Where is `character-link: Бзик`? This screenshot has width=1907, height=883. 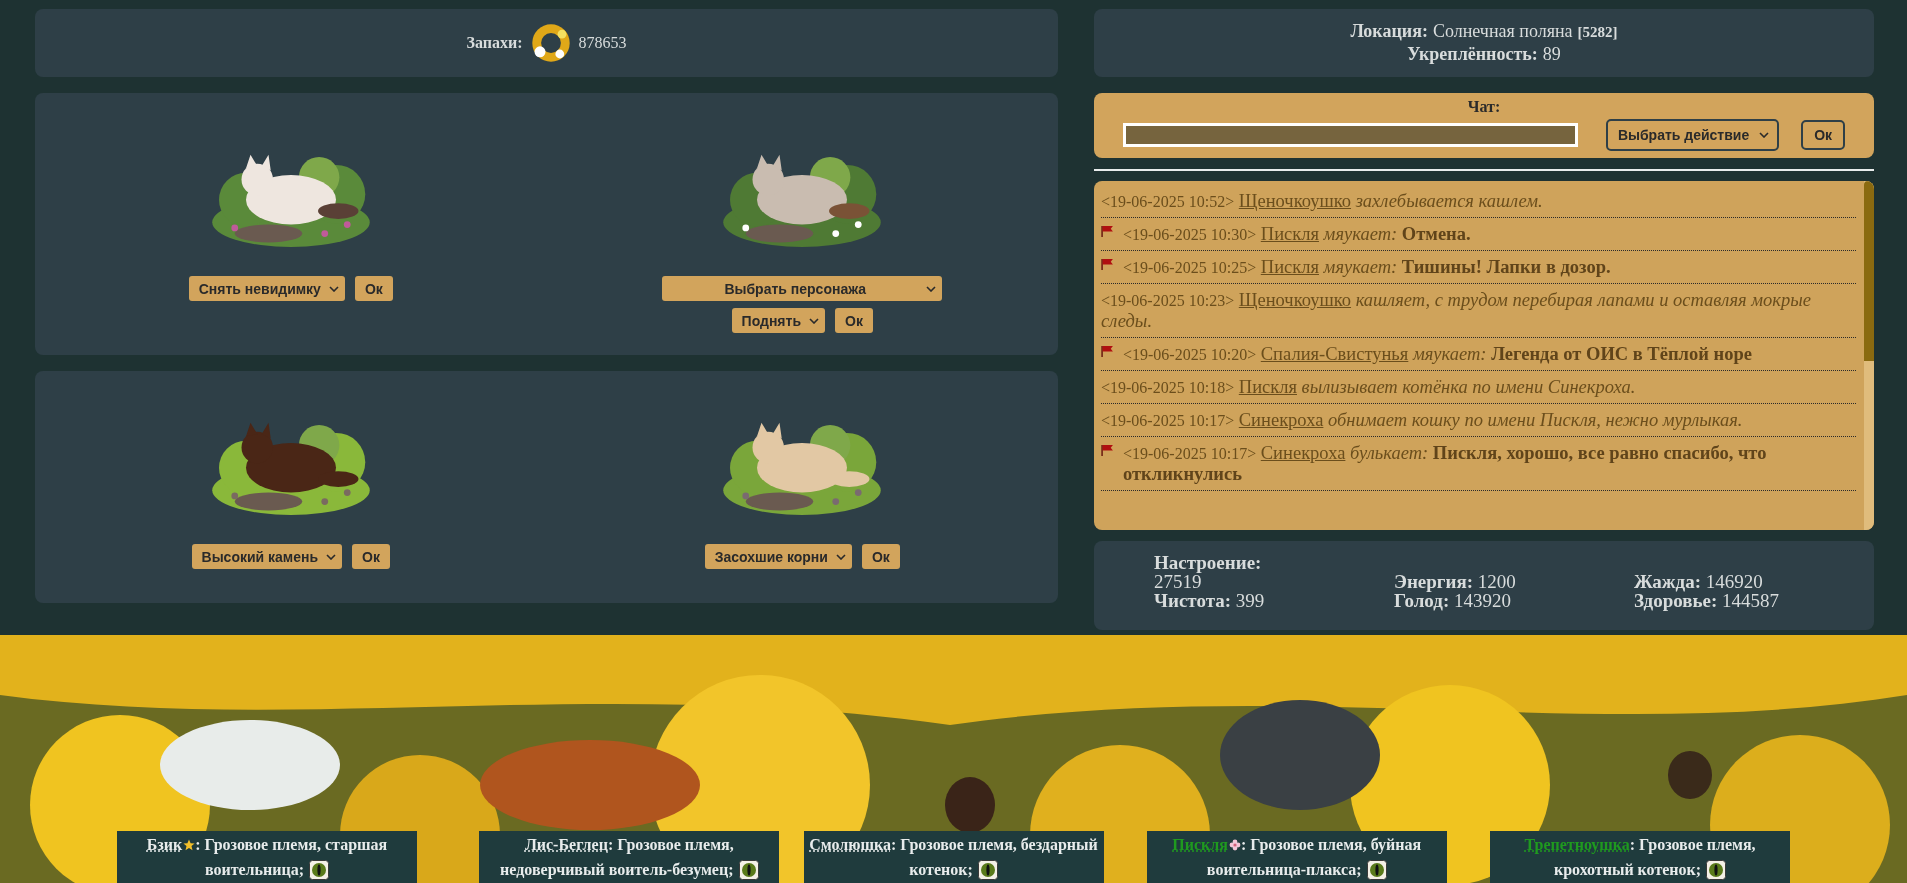 character-link: Бзик is located at coordinates (164, 844).